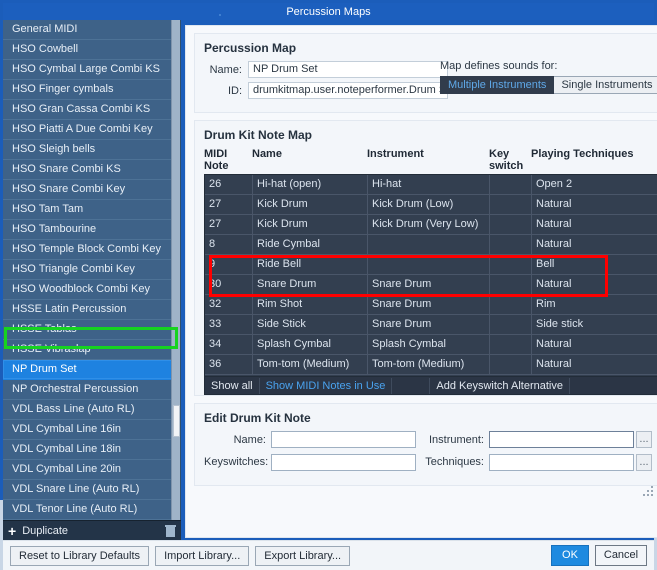  I want to click on column-header-keyswitch: Key switch, so click(510, 160).